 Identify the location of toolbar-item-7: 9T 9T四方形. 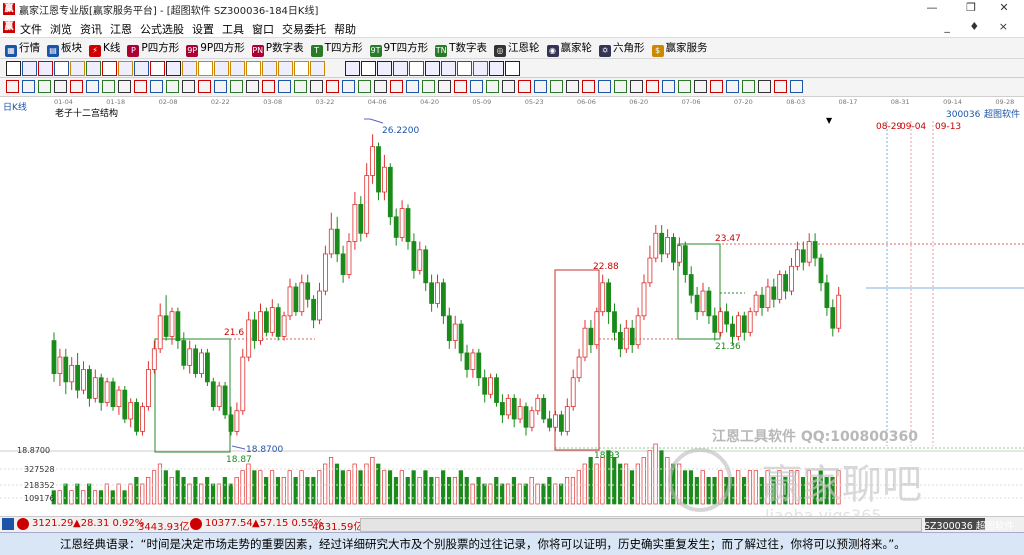
(399, 48).